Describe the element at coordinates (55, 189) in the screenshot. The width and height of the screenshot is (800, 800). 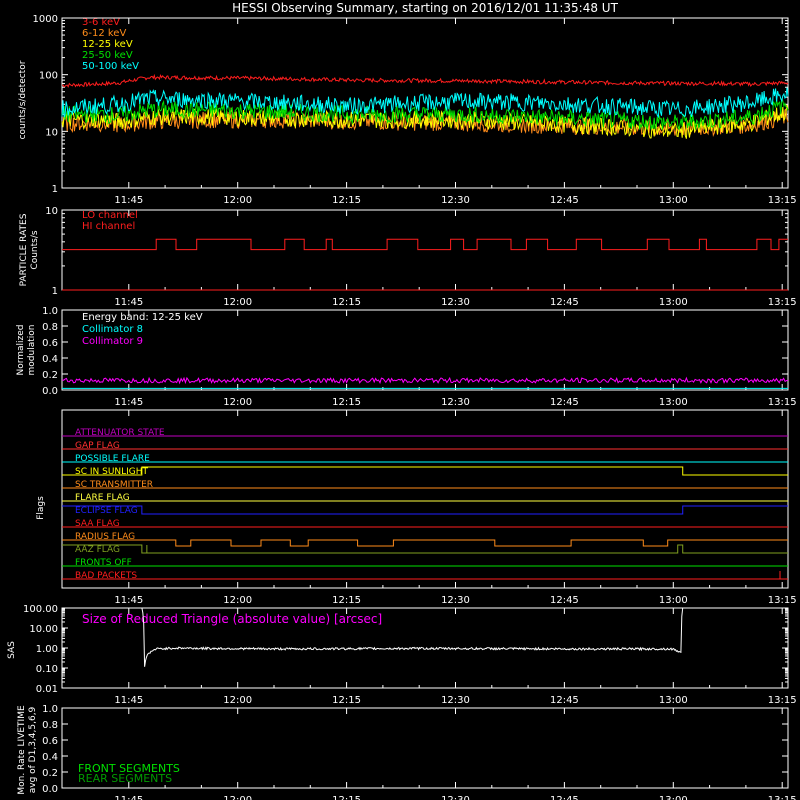
I see `rates-ytick-label: 1` at that location.